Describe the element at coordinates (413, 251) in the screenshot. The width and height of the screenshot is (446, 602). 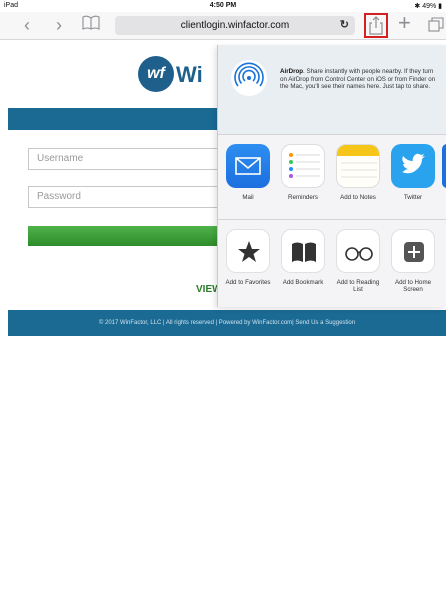
I see `plus-square-icon` at that location.